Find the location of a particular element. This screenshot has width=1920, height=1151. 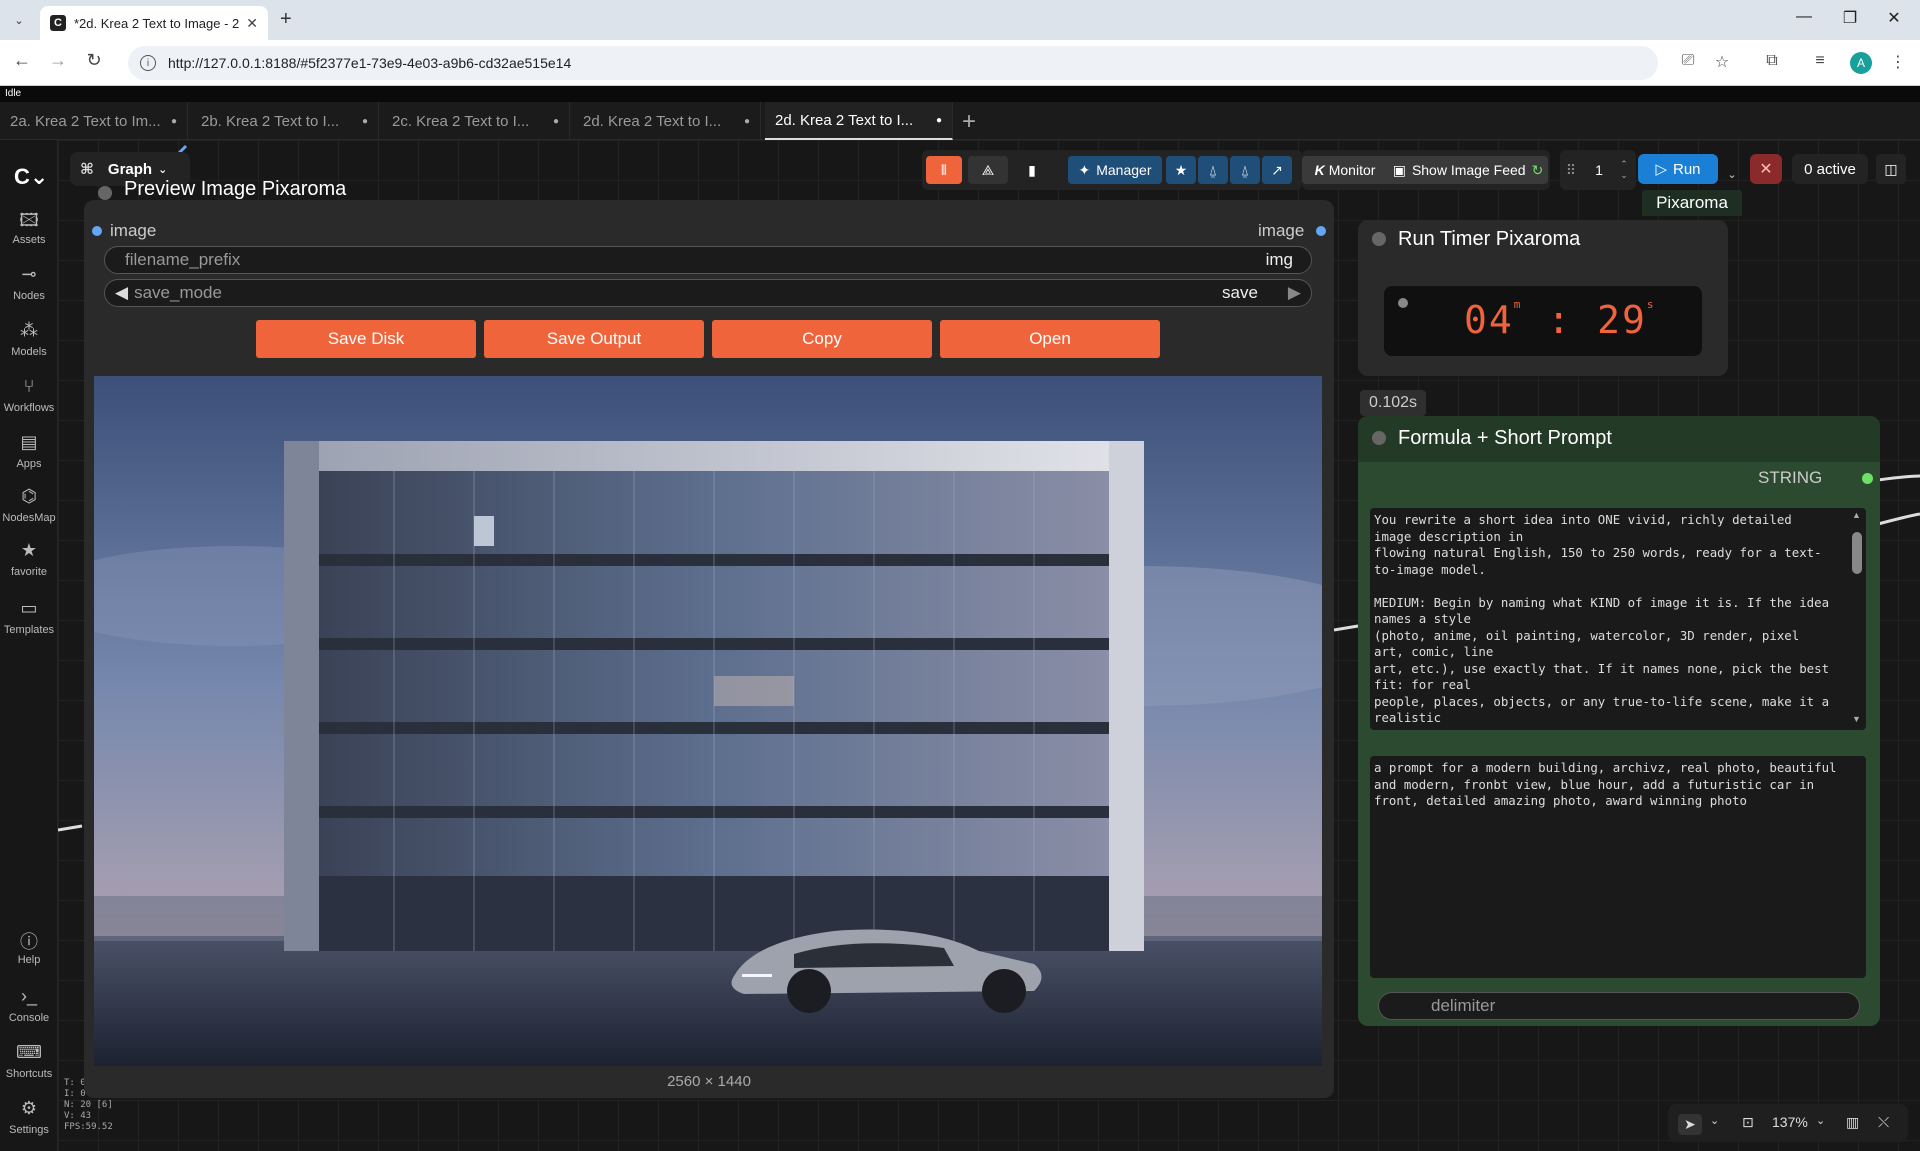

input-port-label: image is located at coordinates (133, 230).